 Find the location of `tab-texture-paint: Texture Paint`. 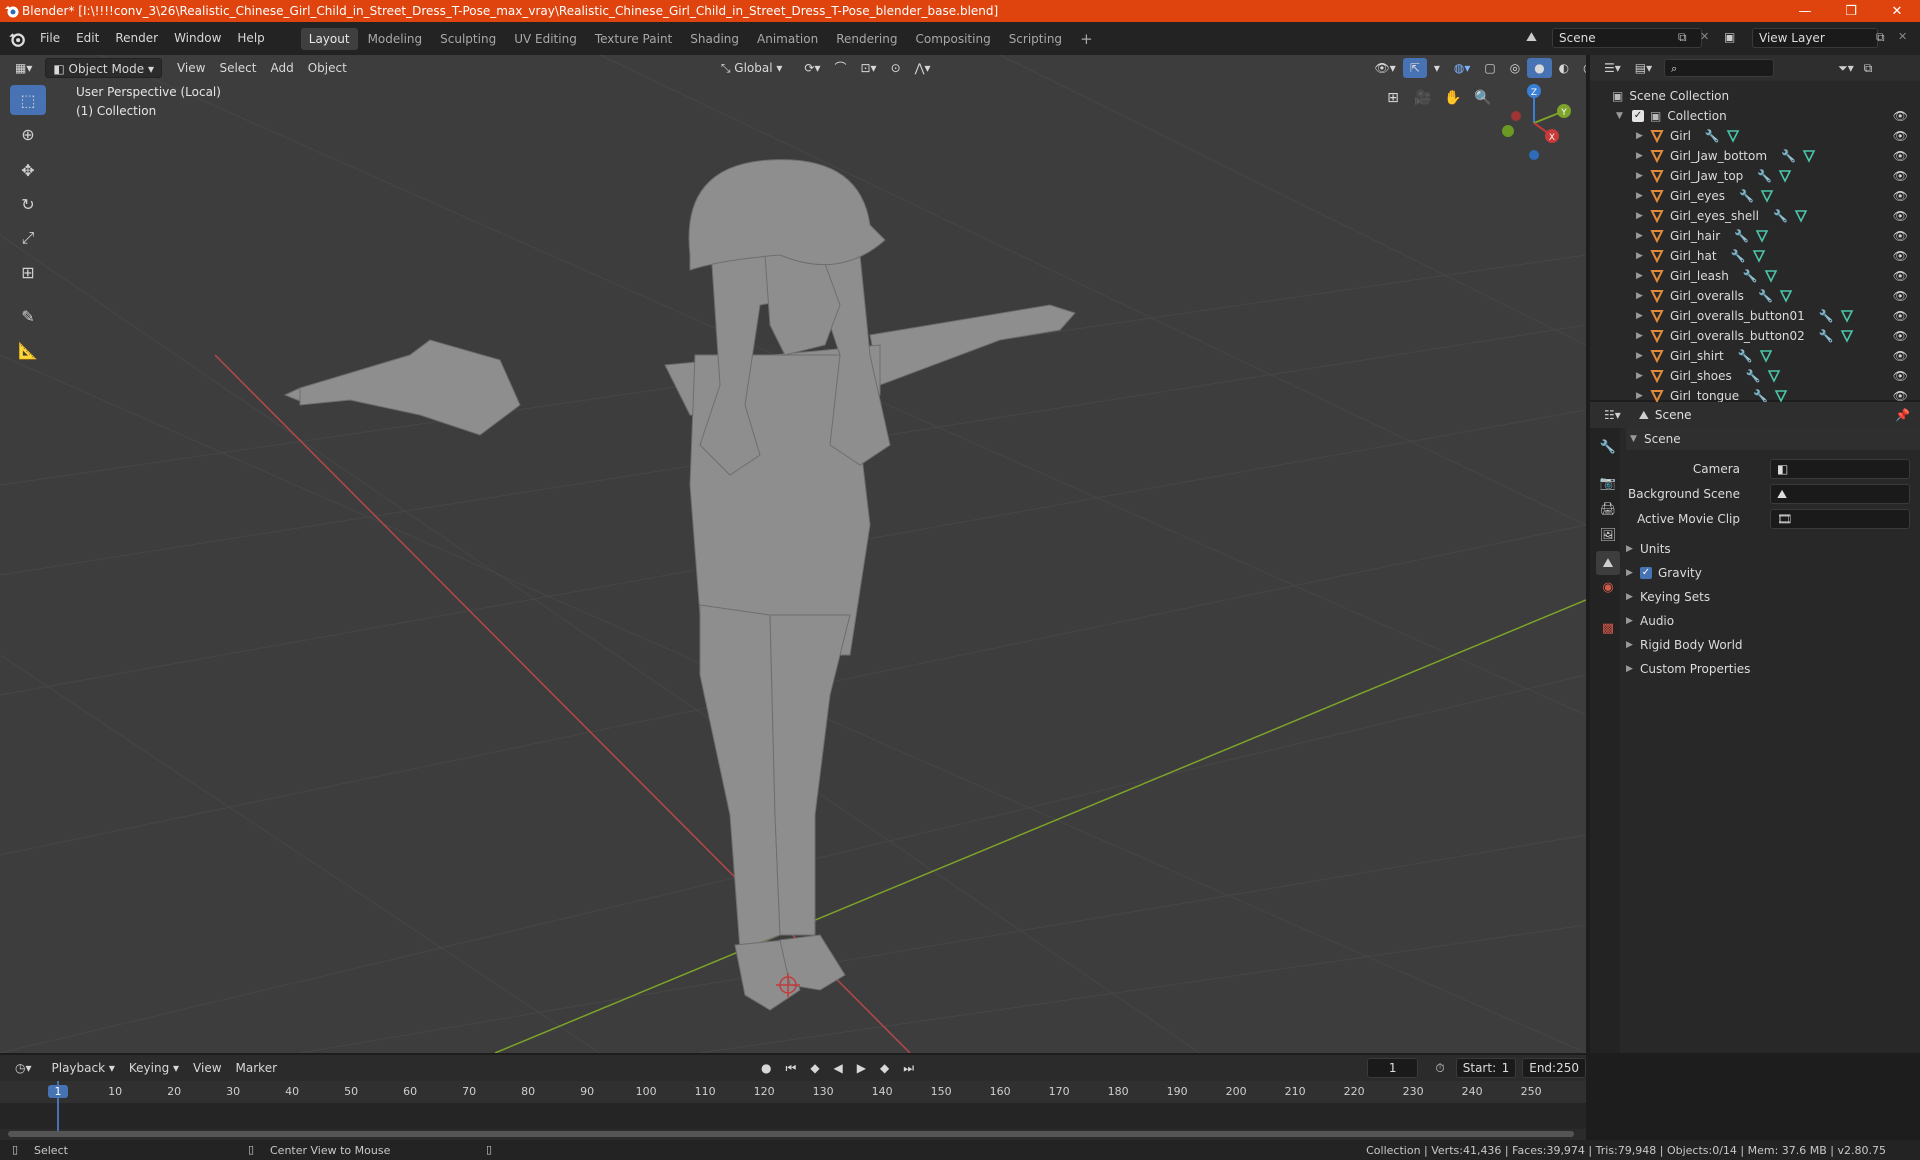

tab-texture-paint: Texture Paint is located at coordinates (633, 39).